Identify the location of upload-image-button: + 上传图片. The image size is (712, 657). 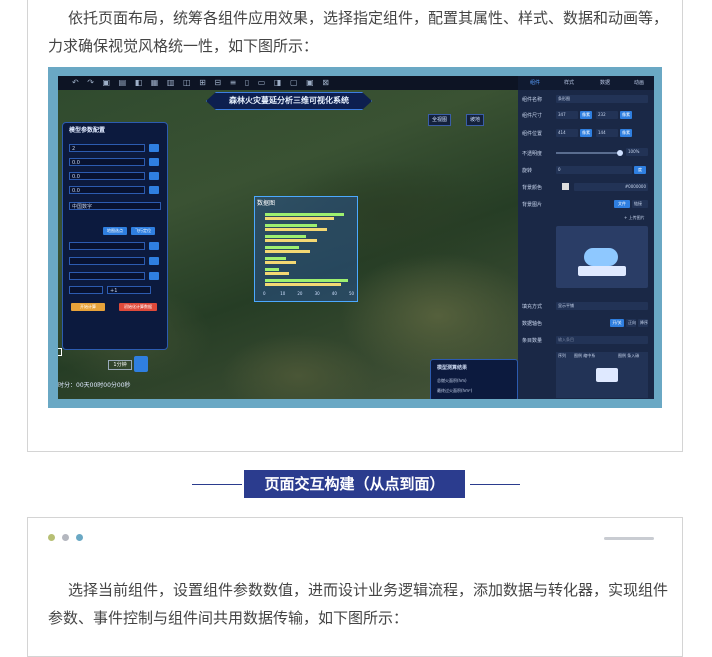
(635, 218).